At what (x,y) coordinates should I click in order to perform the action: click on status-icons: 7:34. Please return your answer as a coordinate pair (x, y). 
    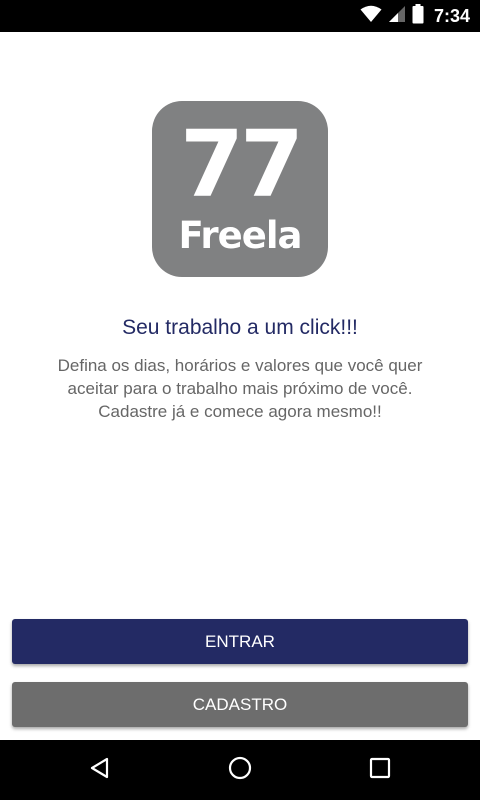
    Looking at the image, I should click on (415, 16).